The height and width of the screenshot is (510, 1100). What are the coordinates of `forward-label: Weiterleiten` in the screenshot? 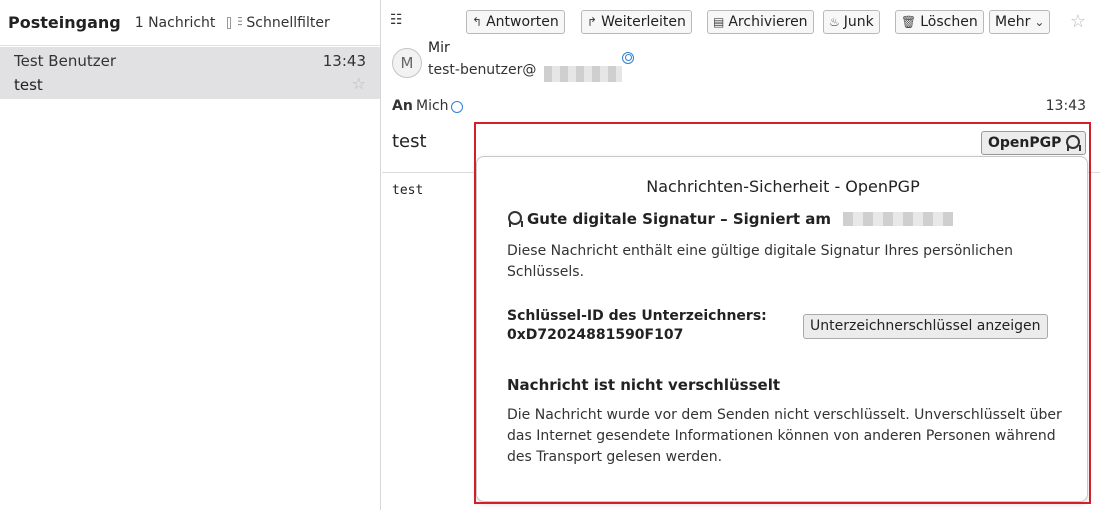 It's located at (643, 22).